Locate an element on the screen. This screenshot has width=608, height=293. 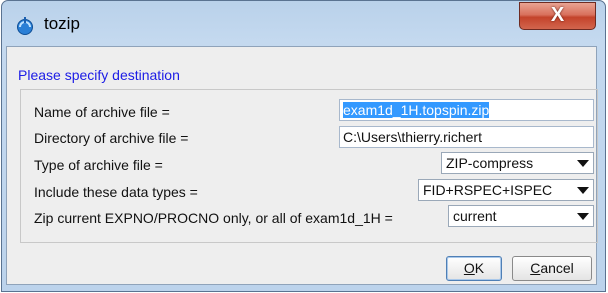
archive-directory-input: C:\Users\thierry.richert is located at coordinates (466, 137).